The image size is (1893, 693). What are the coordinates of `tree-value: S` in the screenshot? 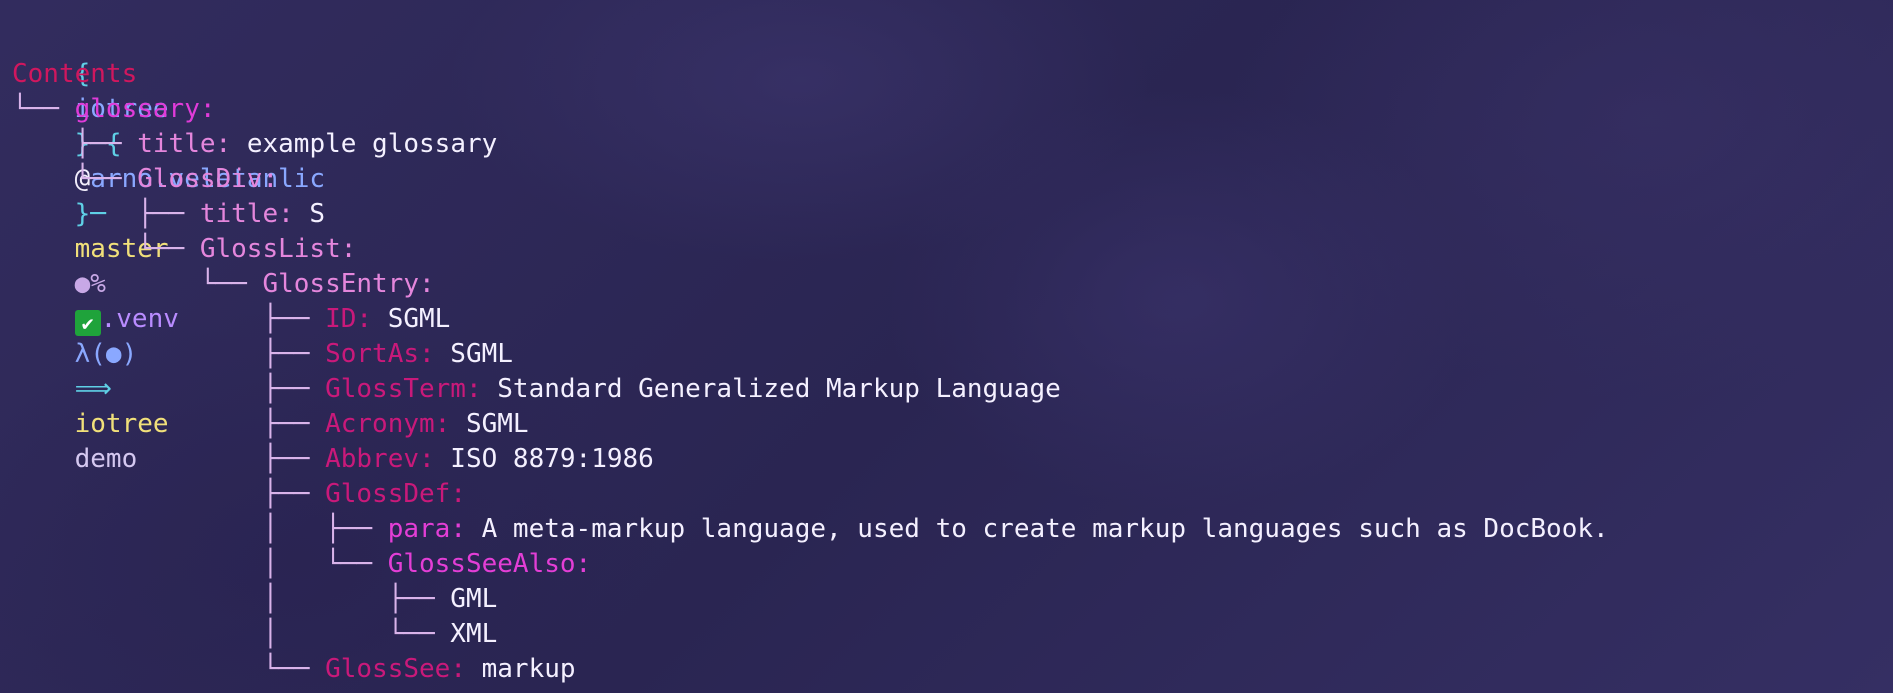 It's located at (309, 214).